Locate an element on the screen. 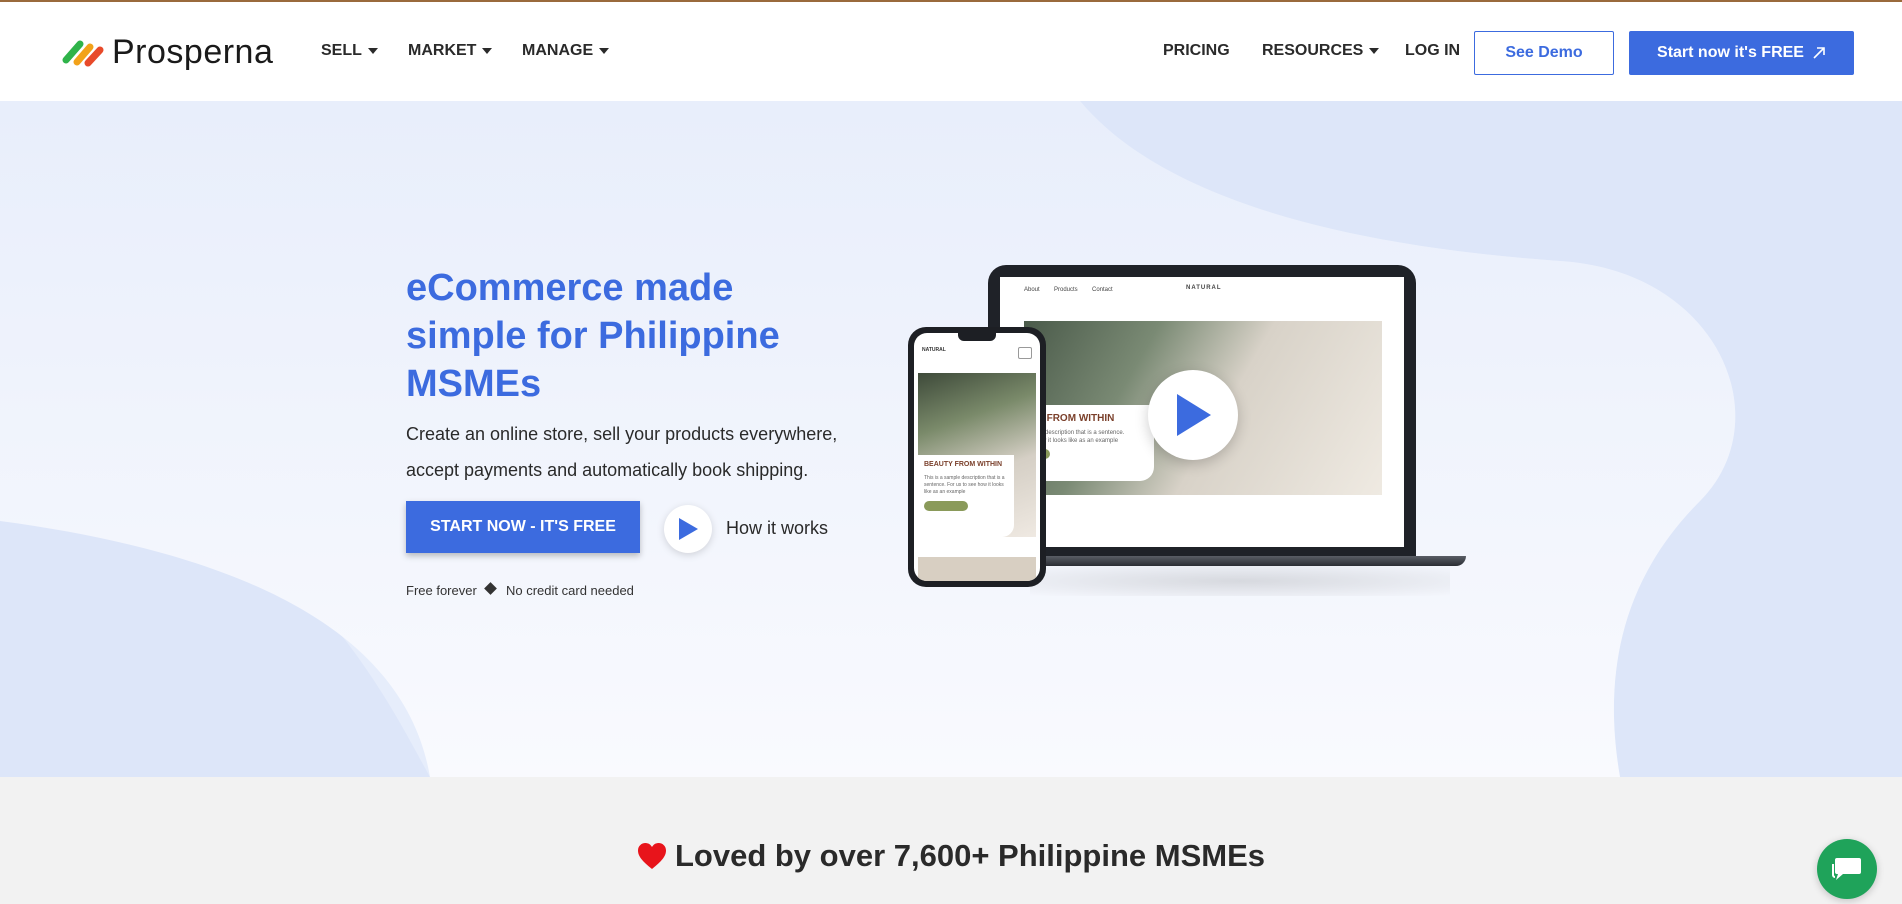  store-nav: About Products Contact NATURAL is located at coordinates (1202, 290).